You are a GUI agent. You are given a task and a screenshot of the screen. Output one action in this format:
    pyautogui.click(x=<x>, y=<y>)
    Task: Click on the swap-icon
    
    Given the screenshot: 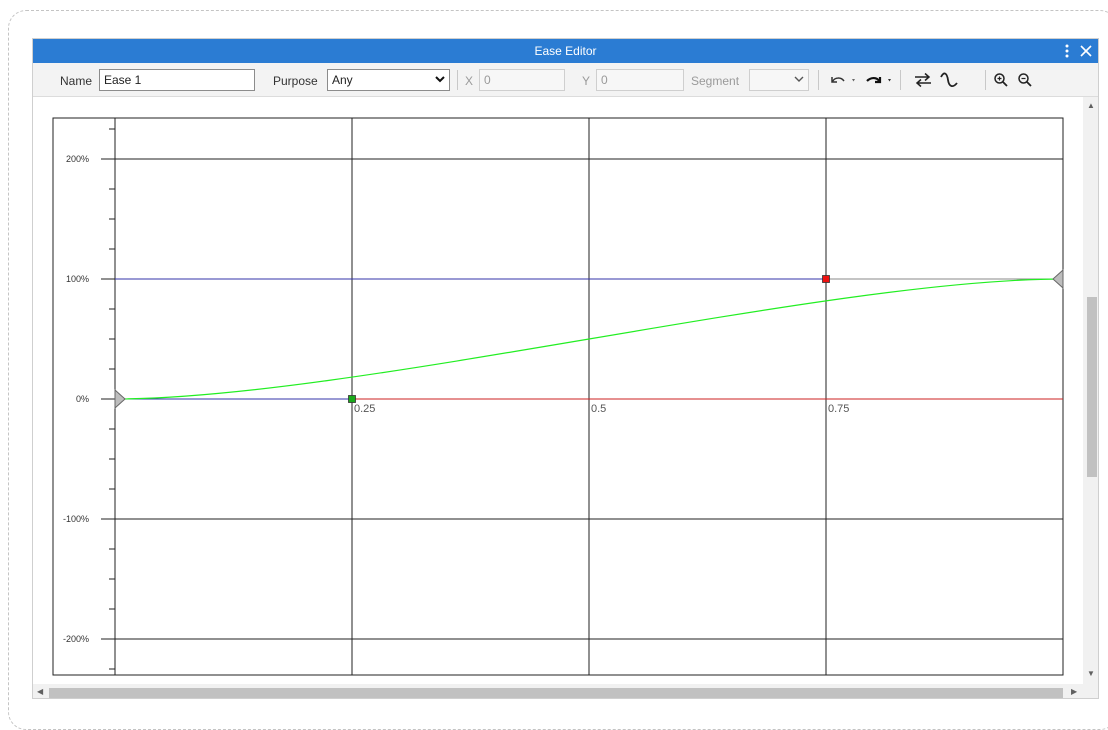 What is the action you would take?
    pyautogui.click(x=923, y=80)
    